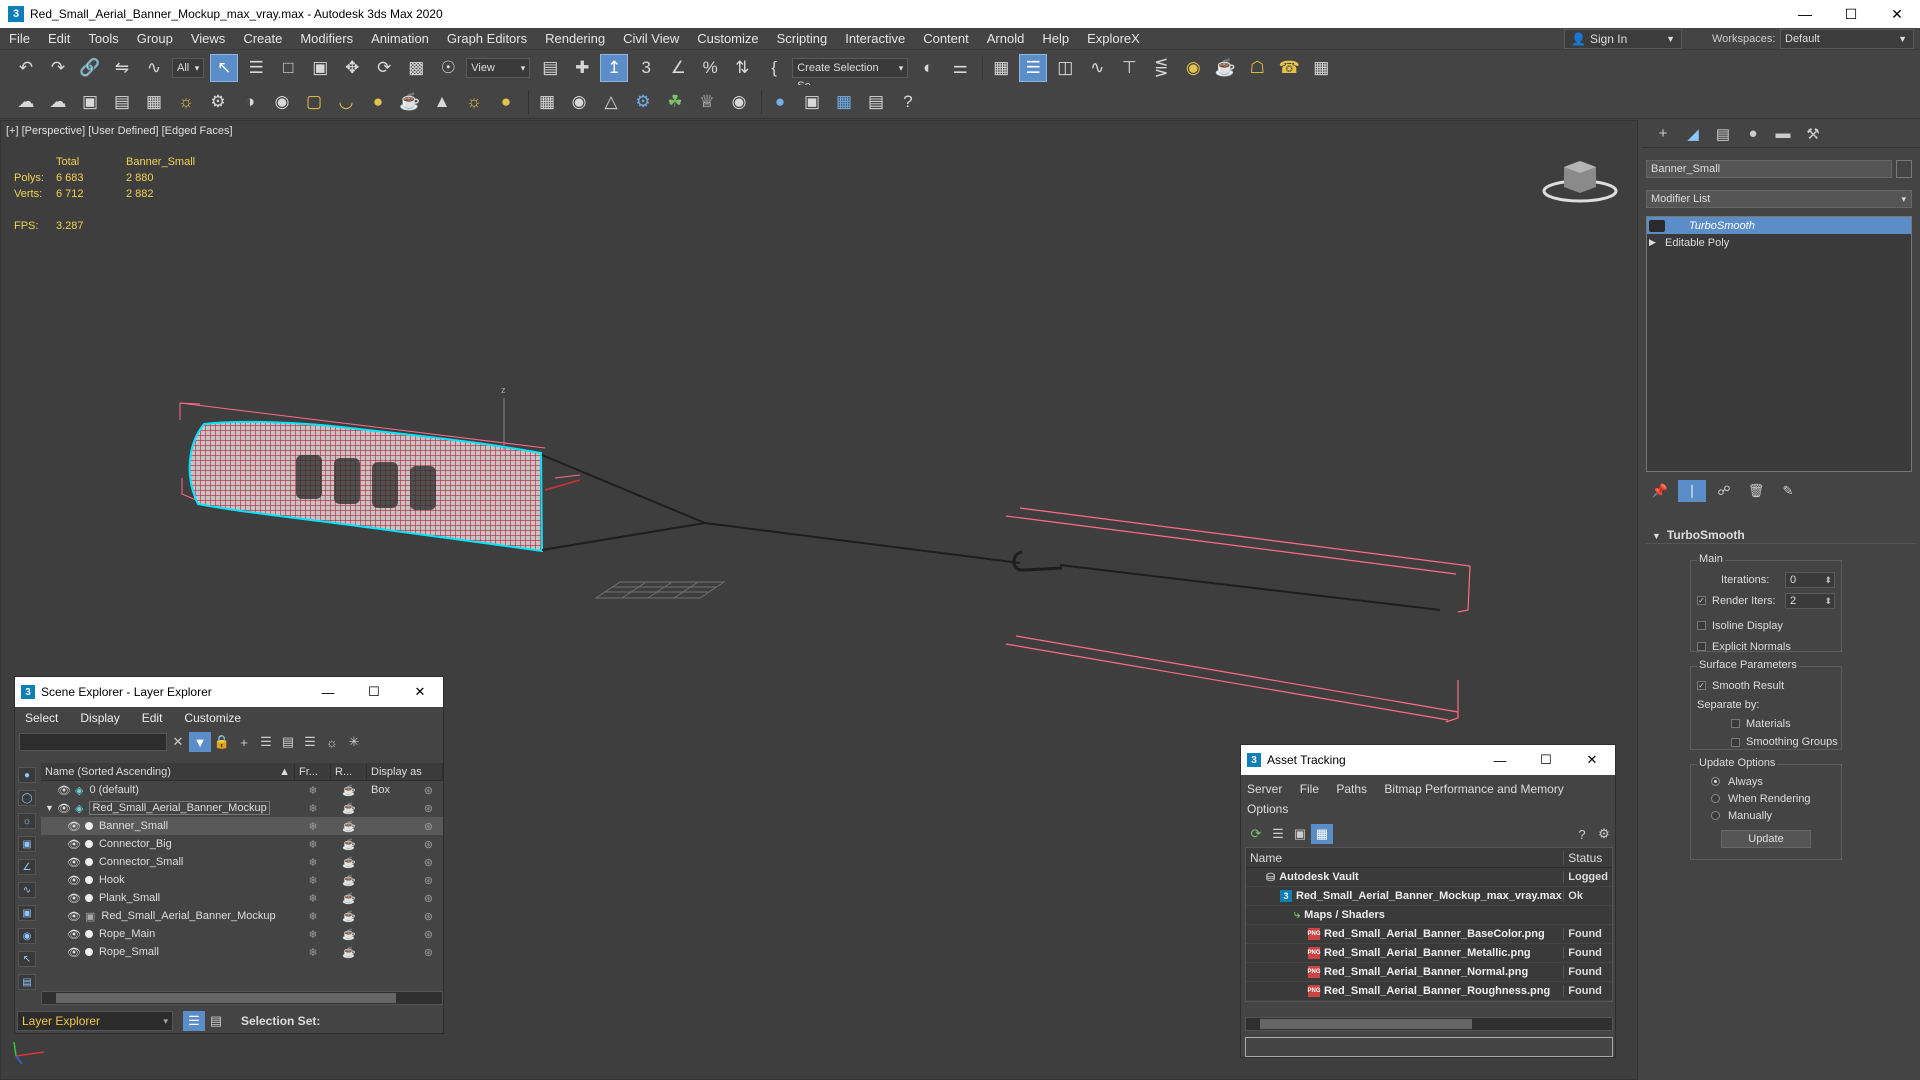 Image resolution: width=1920 pixels, height=1080 pixels. What do you see at coordinates (384, 68) in the screenshot?
I see `rotate-icon: ⟳` at bounding box center [384, 68].